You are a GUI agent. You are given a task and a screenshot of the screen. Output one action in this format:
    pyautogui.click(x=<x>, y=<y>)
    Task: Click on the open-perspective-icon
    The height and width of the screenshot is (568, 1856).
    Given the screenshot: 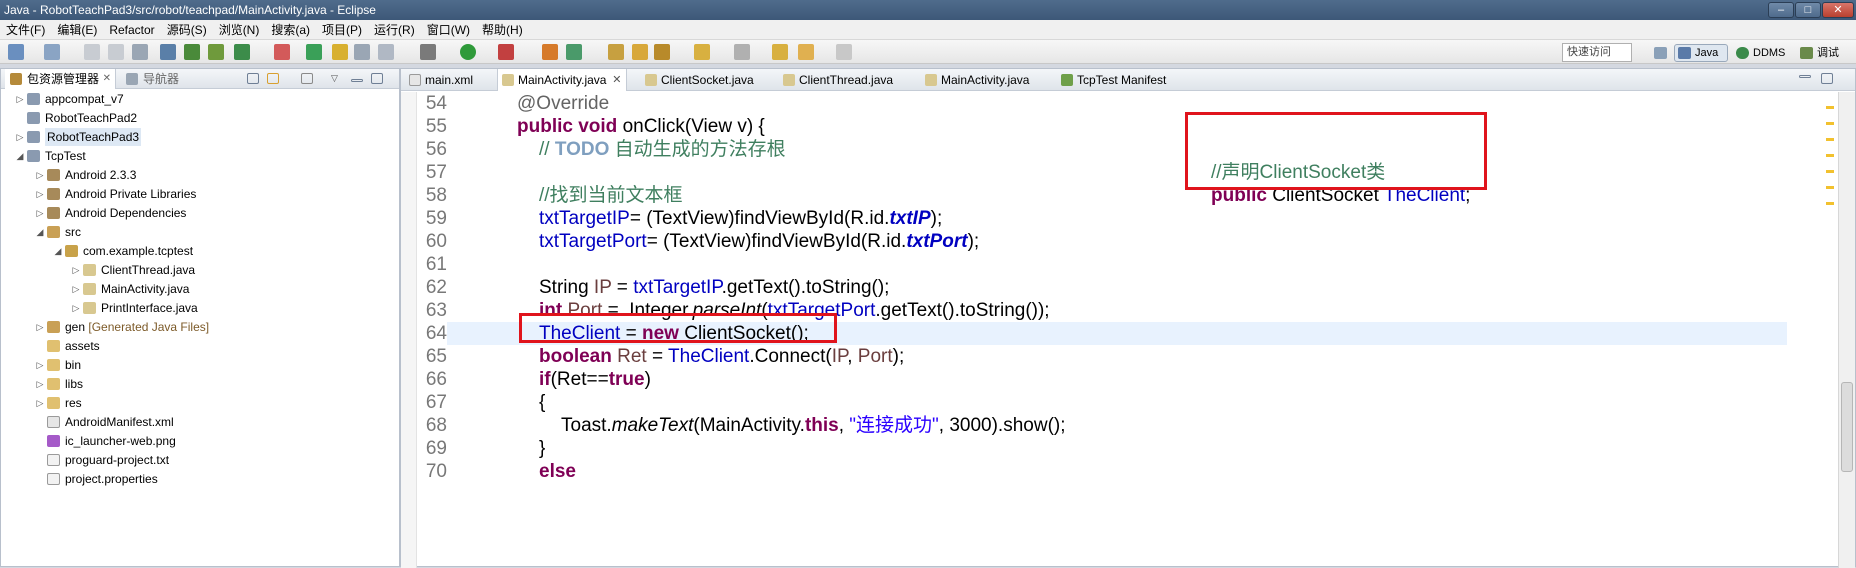 What is the action you would take?
    pyautogui.click(x=1659, y=53)
    